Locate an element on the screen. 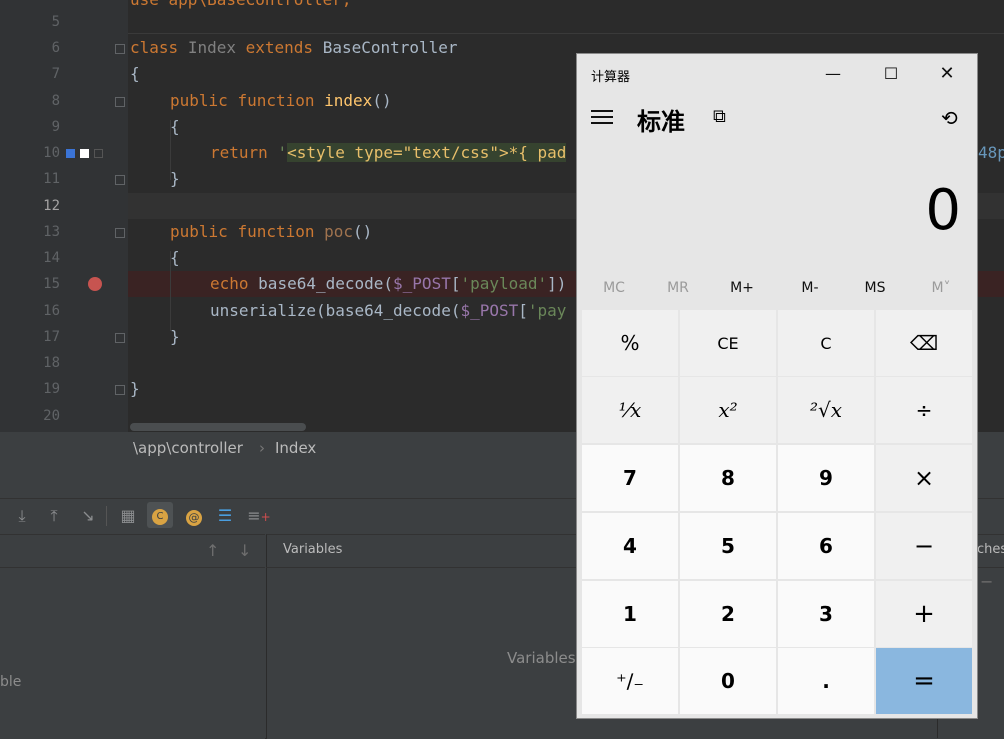 This screenshot has width=1004, height=739. maximize-button: ☐ is located at coordinates (891, 74).